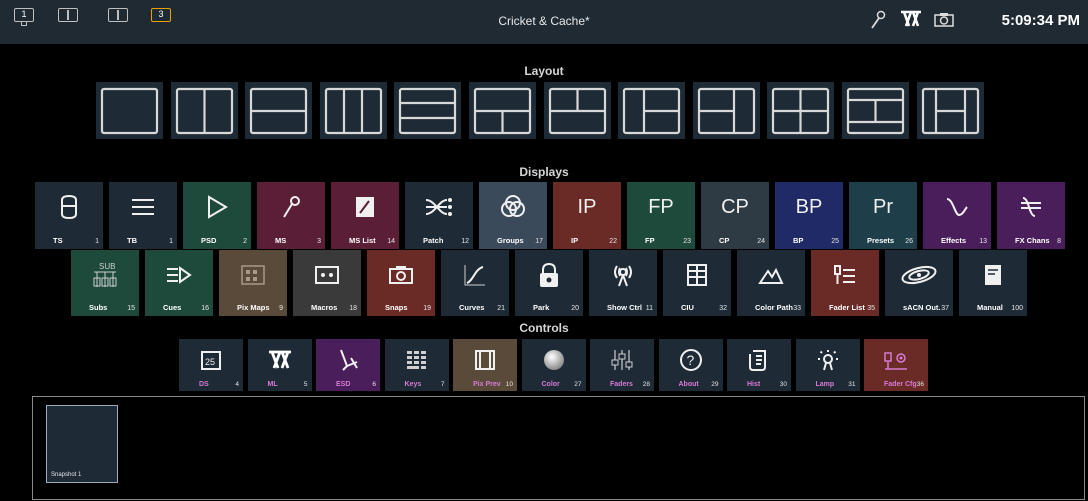 The image size is (1088, 501). What do you see at coordinates (622, 365) in the screenshot?
I see `faders-button: Faders 28` at bounding box center [622, 365].